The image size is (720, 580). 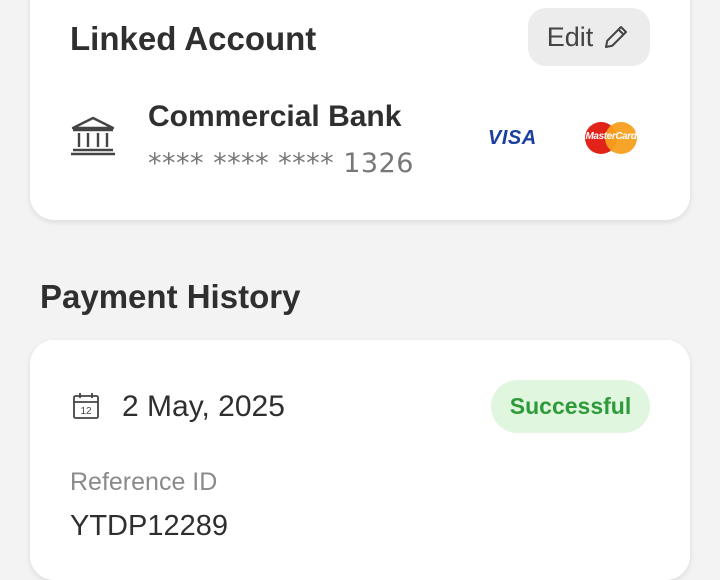 I want to click on bank-icon, so click(x=93, y=136).